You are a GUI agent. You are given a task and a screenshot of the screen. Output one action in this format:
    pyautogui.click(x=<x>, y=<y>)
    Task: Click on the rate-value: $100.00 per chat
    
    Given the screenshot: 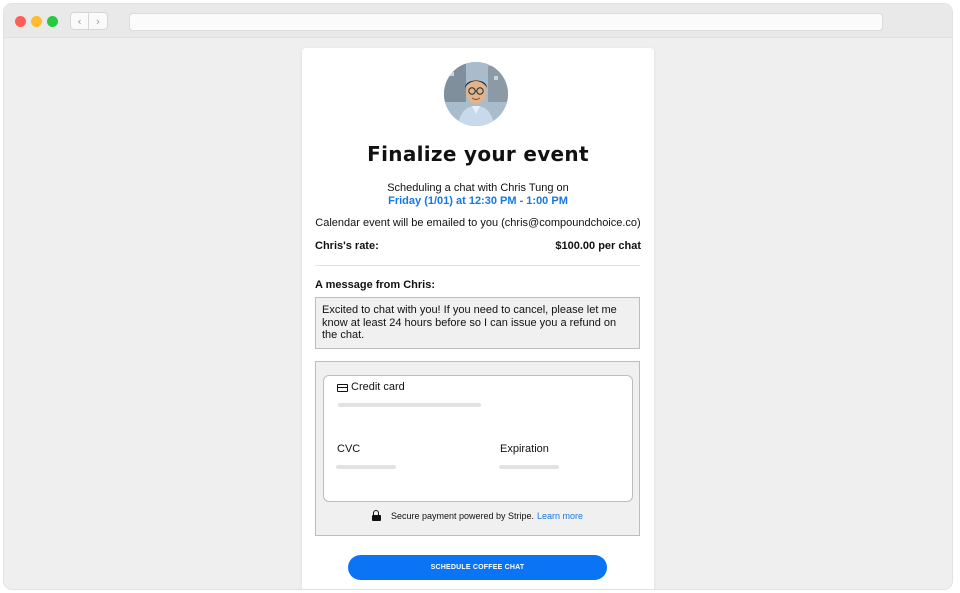 What is the action you would take?
    pyautogui.click(x=598, y=246)
    